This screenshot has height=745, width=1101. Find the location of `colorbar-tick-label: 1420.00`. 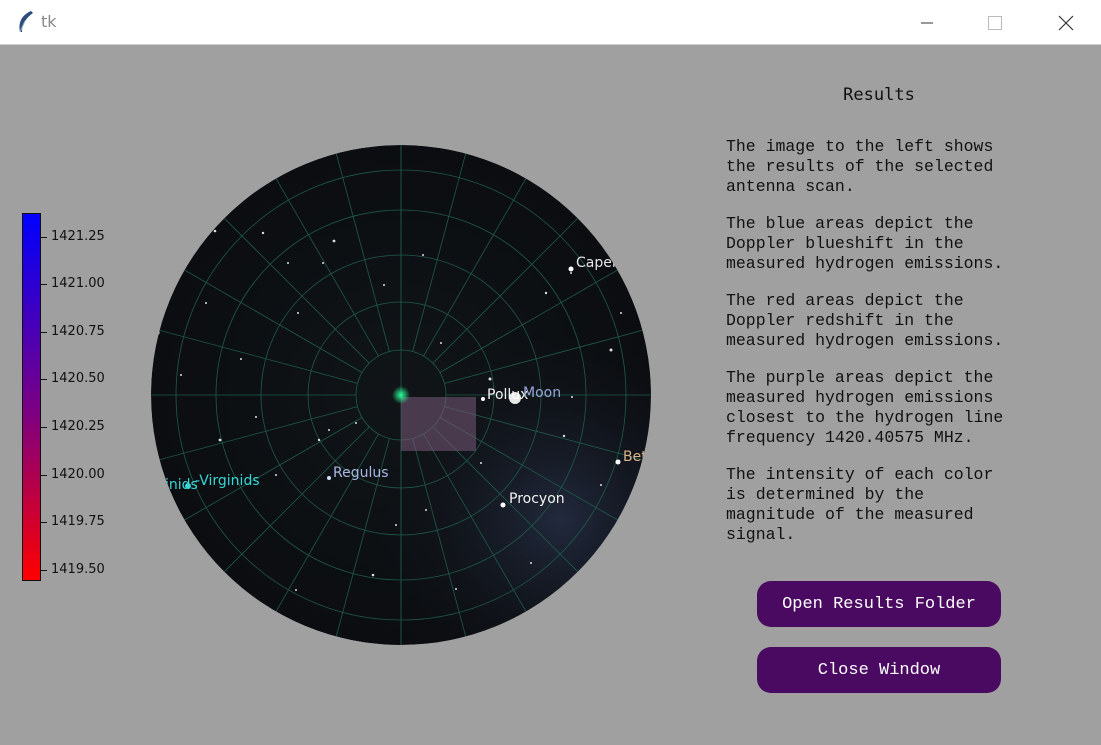

colorbar-tick-label: 1420.00 is located at coordinates (78, 474).